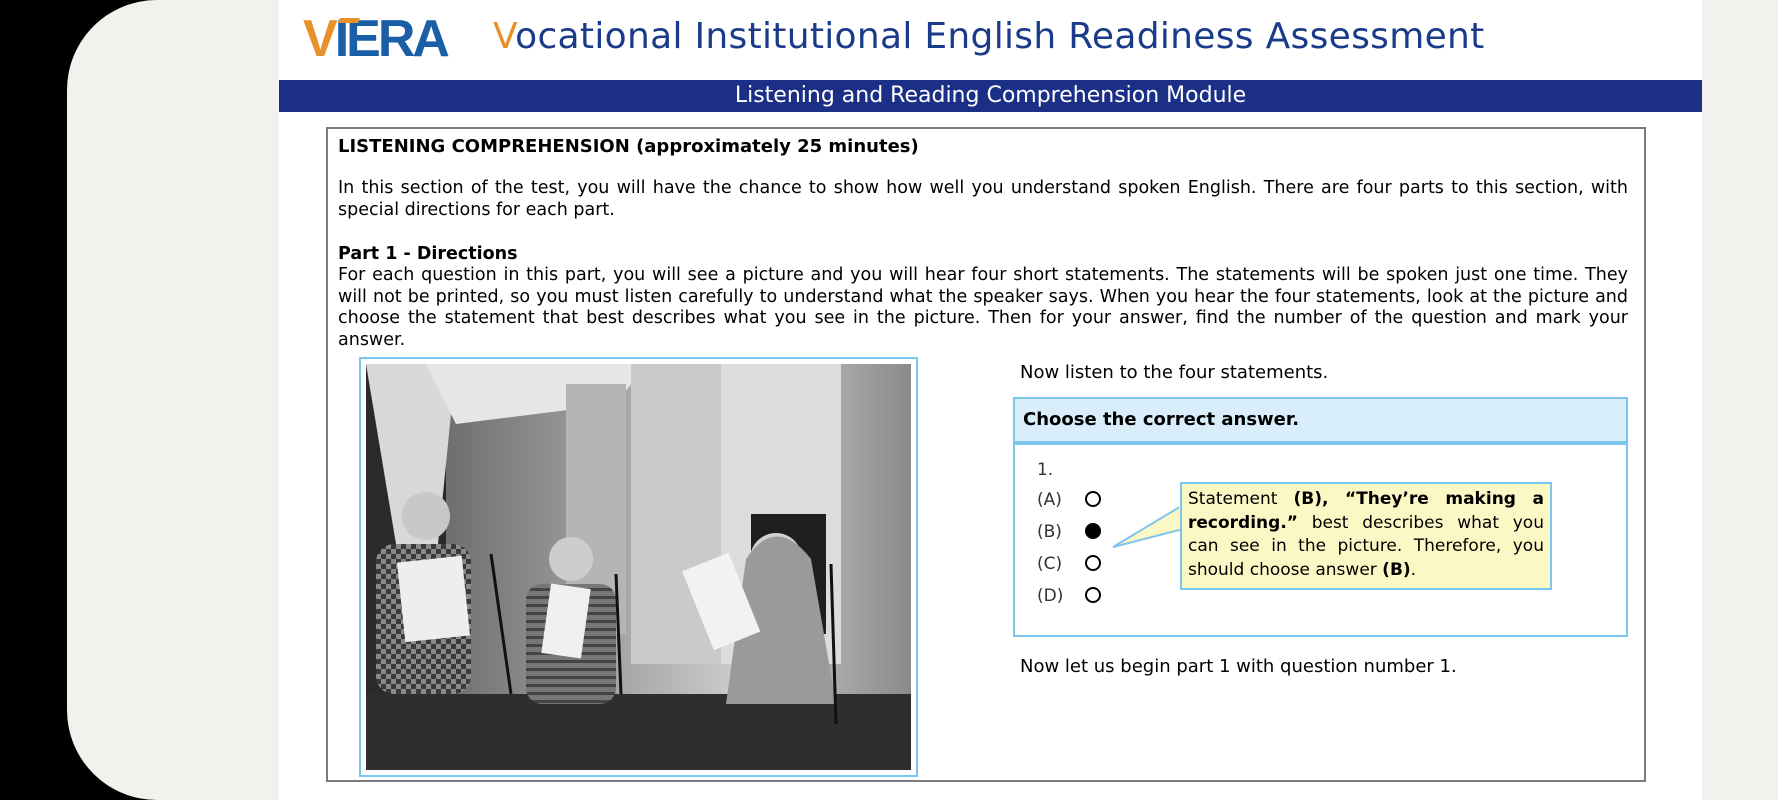  I want to click on option-c: (C), so click(1082, 564).